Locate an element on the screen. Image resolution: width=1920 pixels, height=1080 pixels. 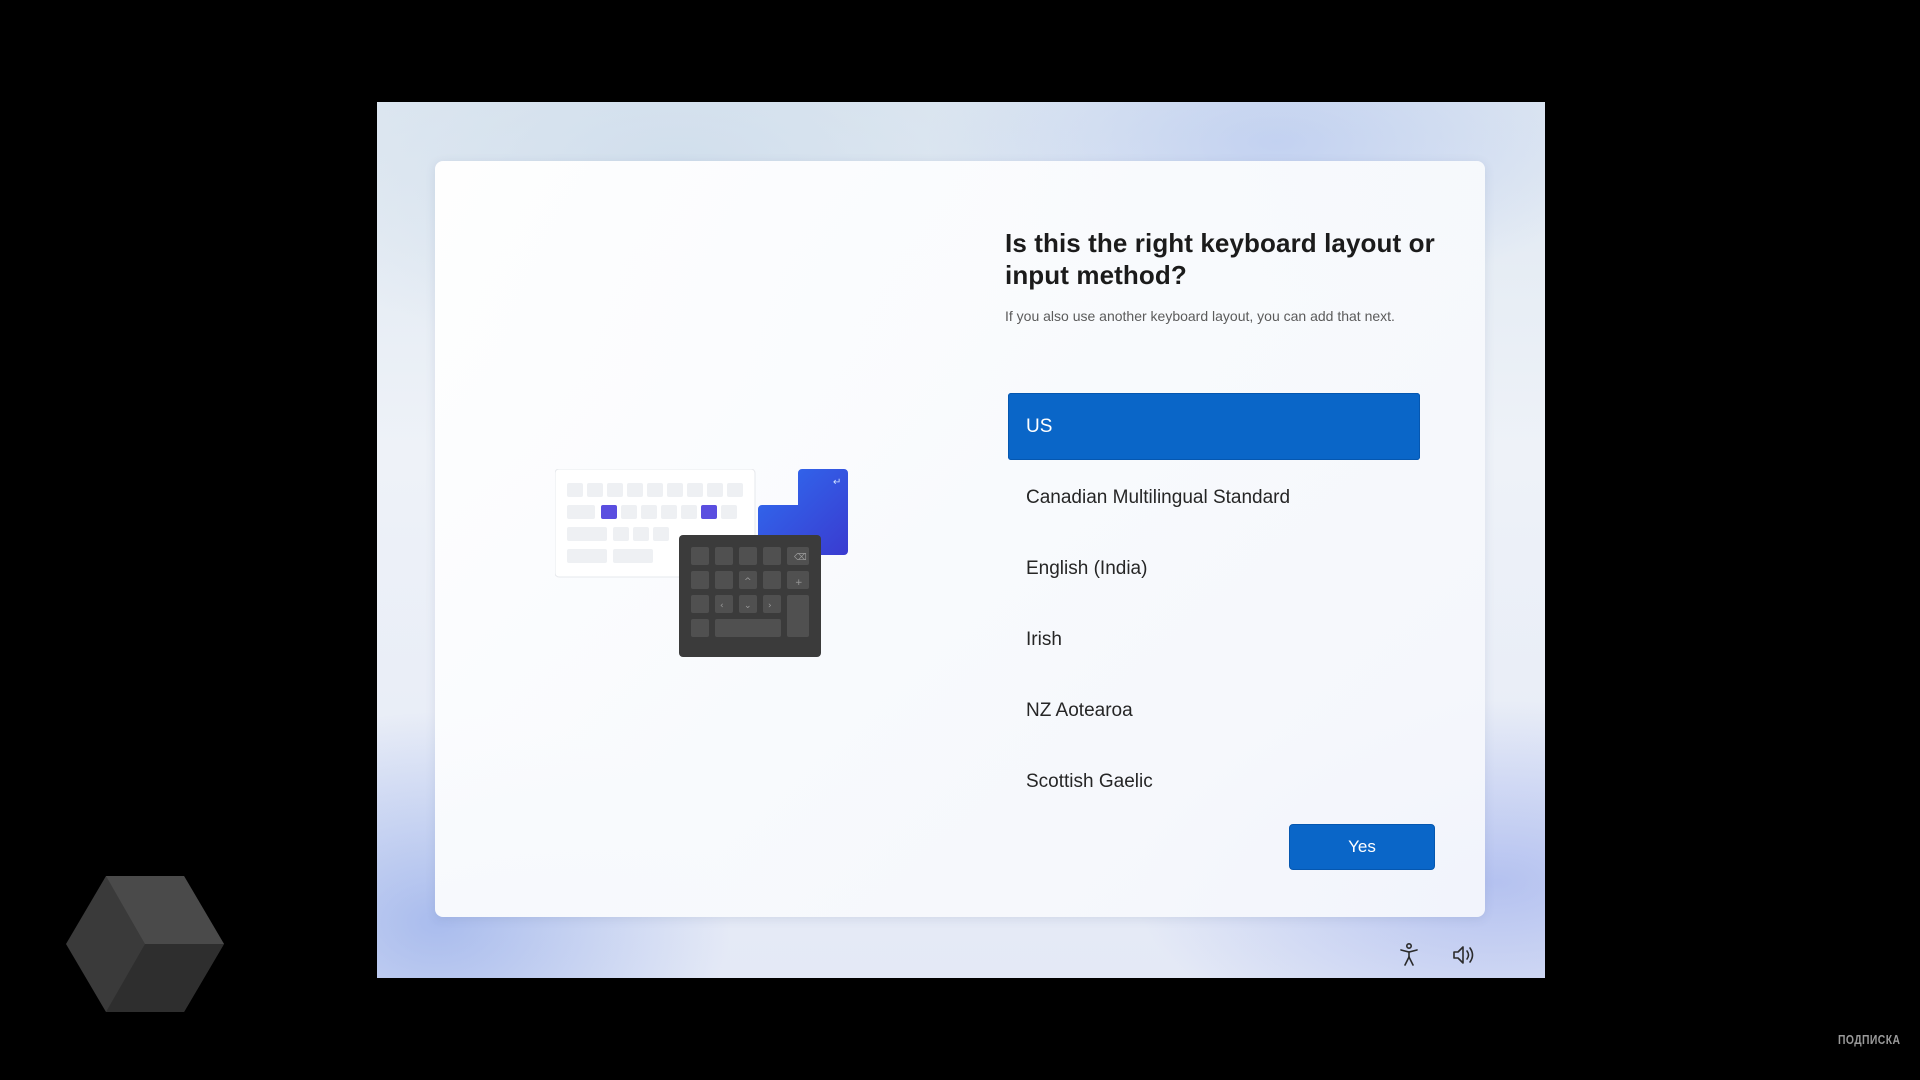
volume-icon is located at coordinates (1464, 955).